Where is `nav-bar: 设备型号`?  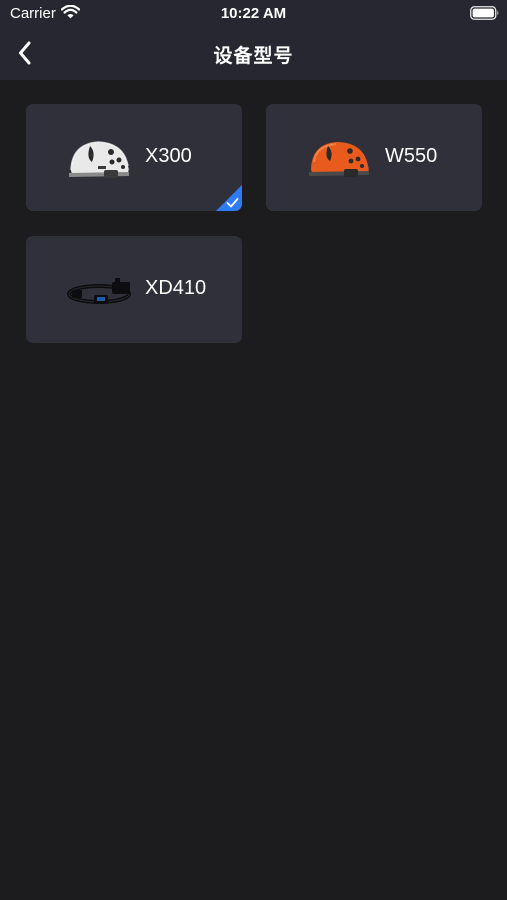
nav-bar: 设备型号 is located at coordinates (253, 54).